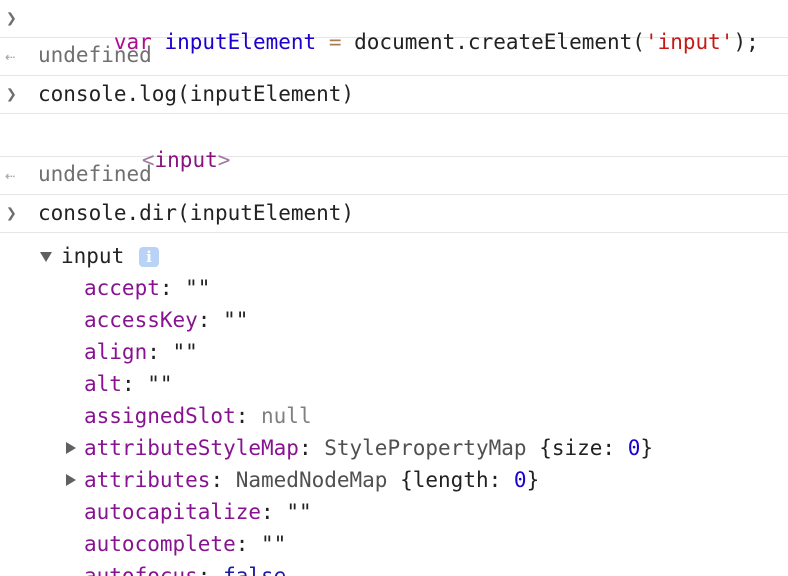  Describe the element at coordinates (394, 143) in the screenshot. I see `console-log-row: <input>` at that location.